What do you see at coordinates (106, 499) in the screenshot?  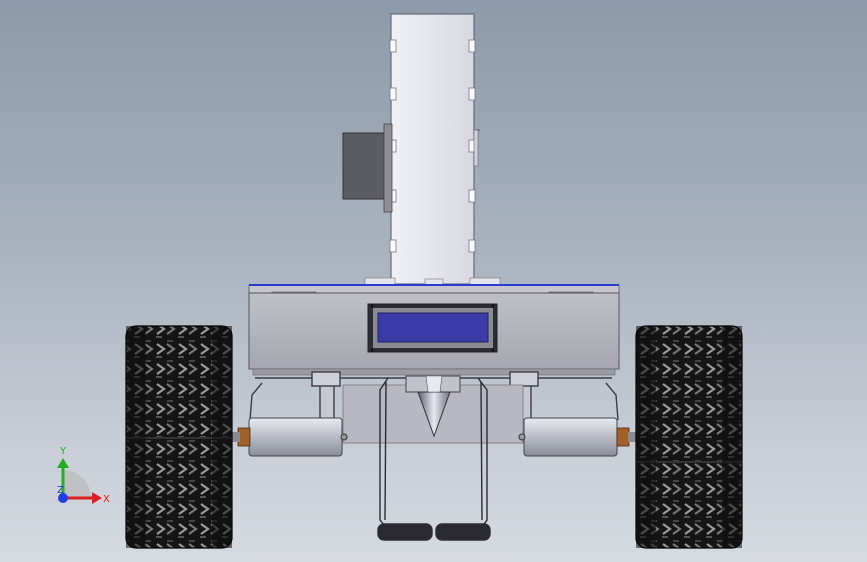 I see `x-axis-label: X` at bounding box center [106, 499].